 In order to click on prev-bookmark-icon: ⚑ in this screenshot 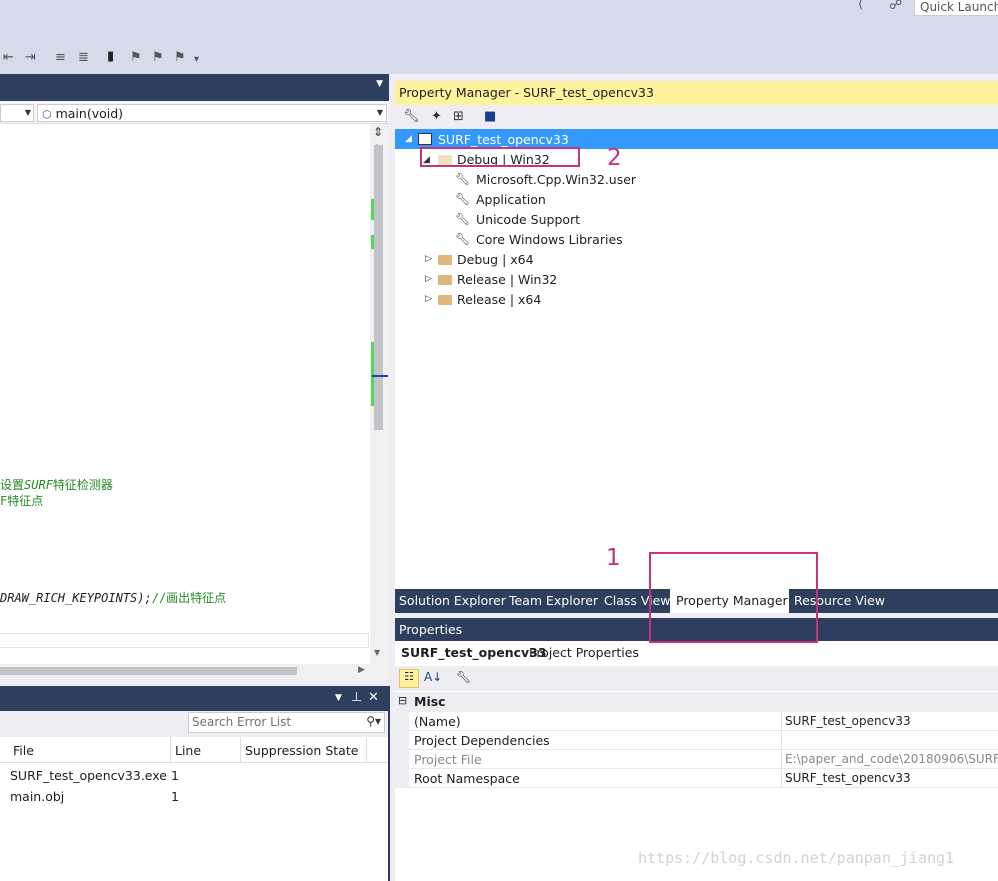, I will do `click(136, 57)`.